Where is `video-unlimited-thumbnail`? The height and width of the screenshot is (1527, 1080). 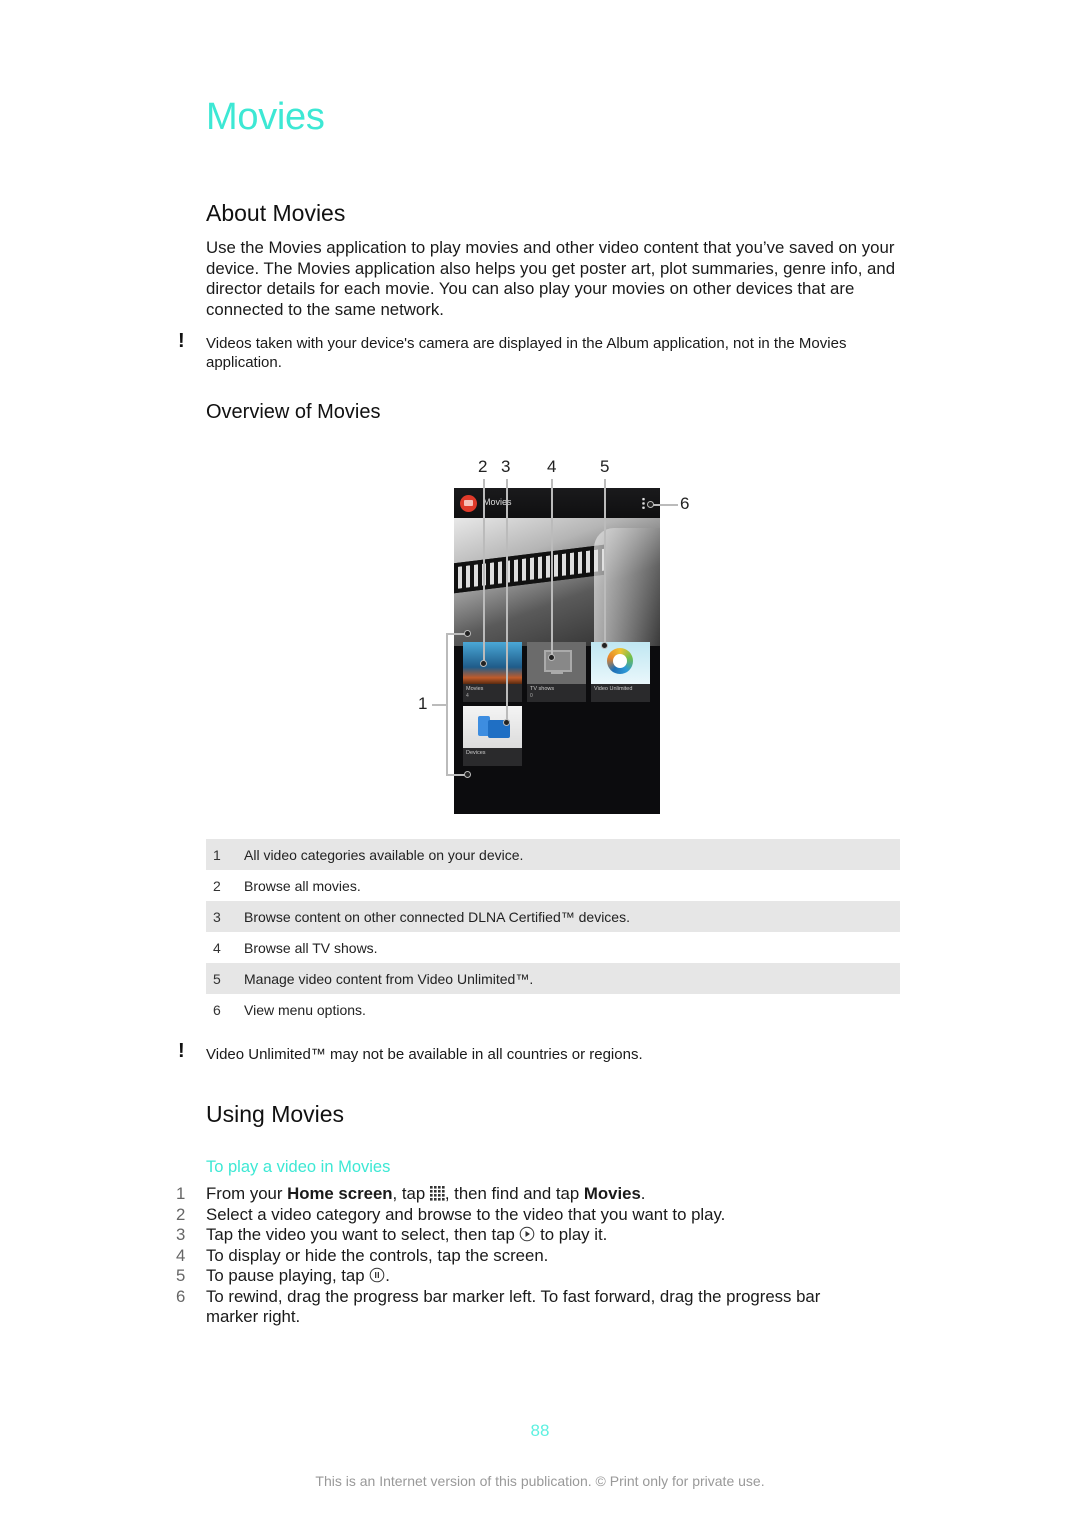
video-unlimited-thumbnail is located at coordinates (620, 663).